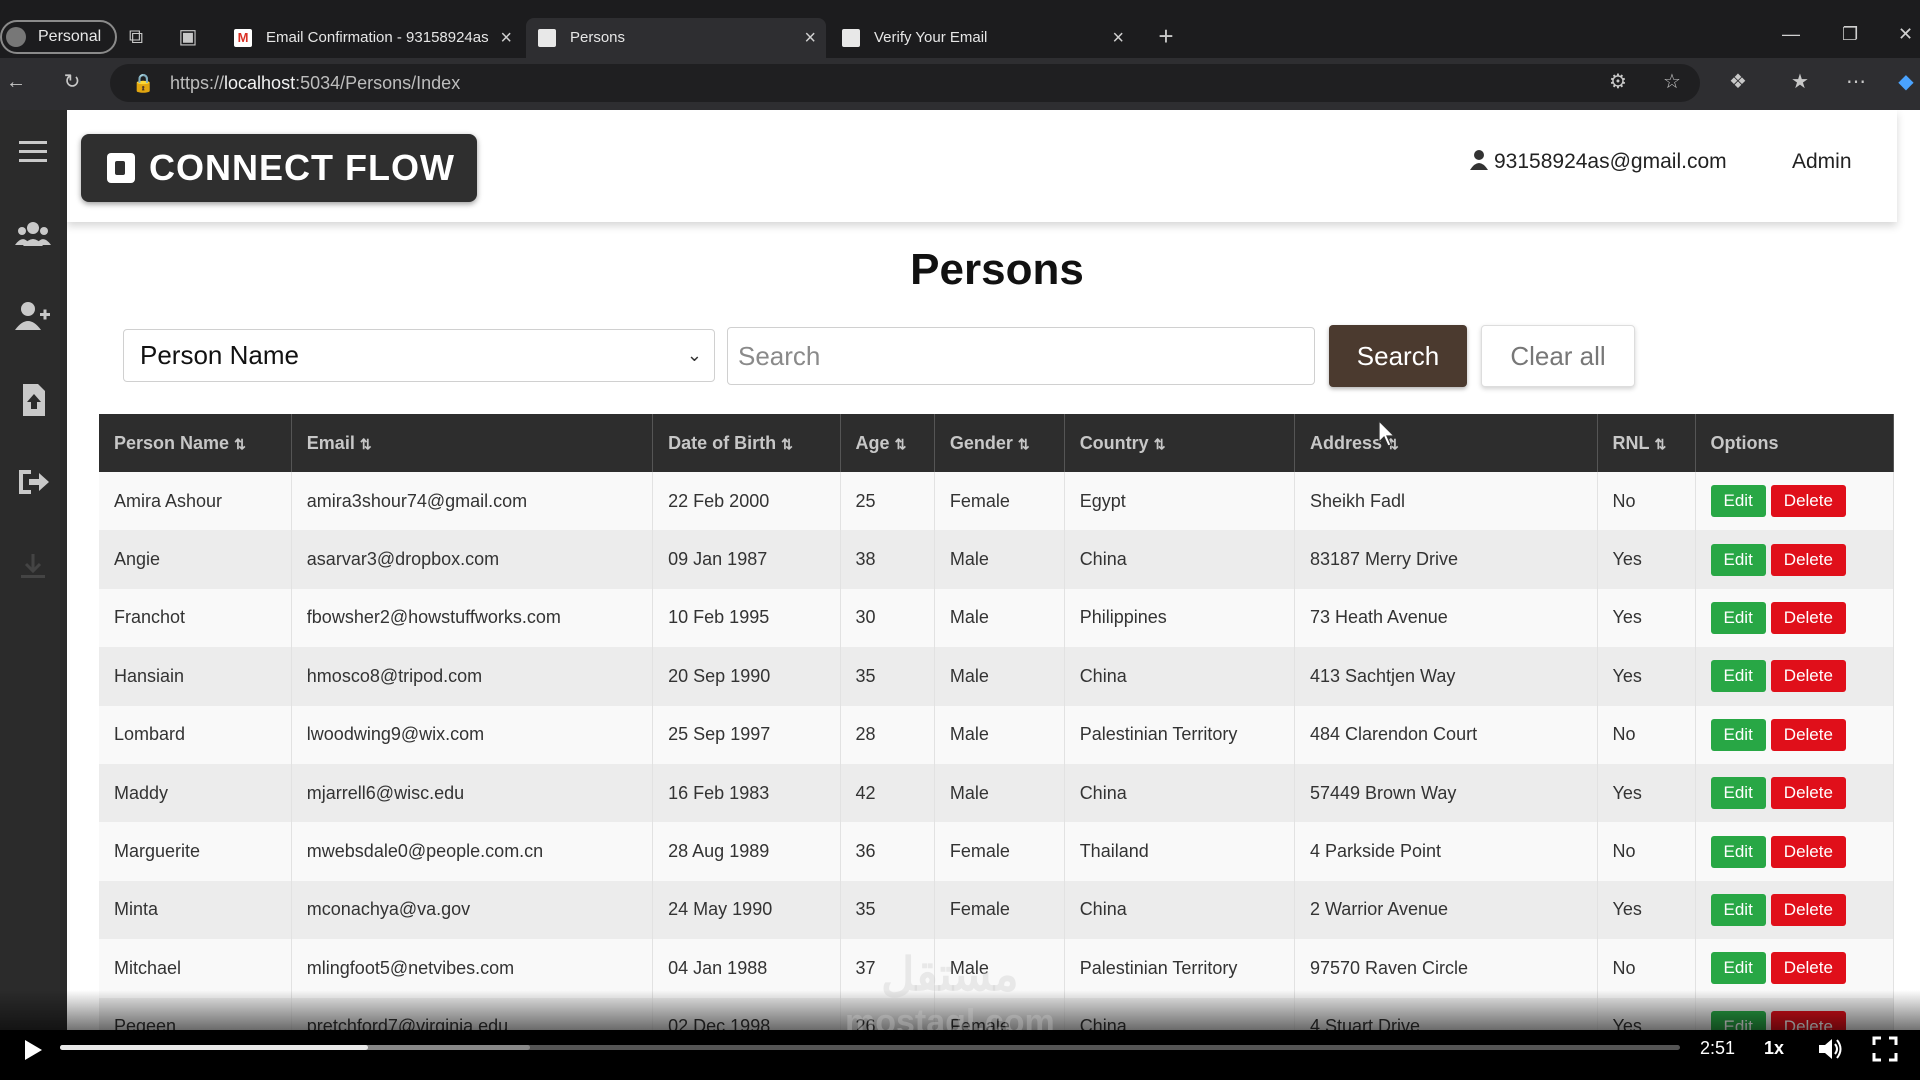  Describe the element at coordinates (1558, 356) in the screenshot. I see `clear-all-button: Clear all` at that location.